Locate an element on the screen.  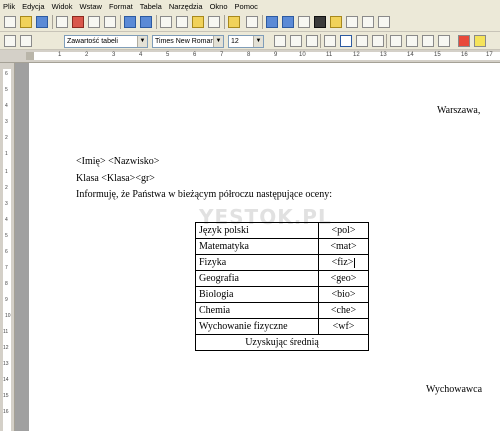
subject-cell: Geografia is located at coordinates (257, 278).